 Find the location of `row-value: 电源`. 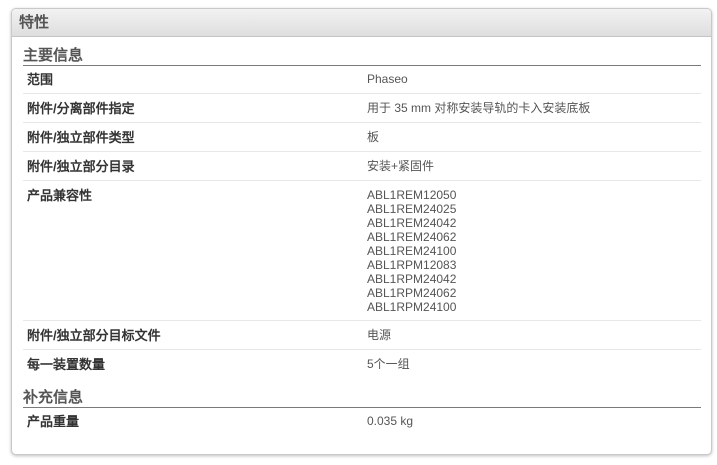

row-value: 电源 is located at coordinates (379, 335).